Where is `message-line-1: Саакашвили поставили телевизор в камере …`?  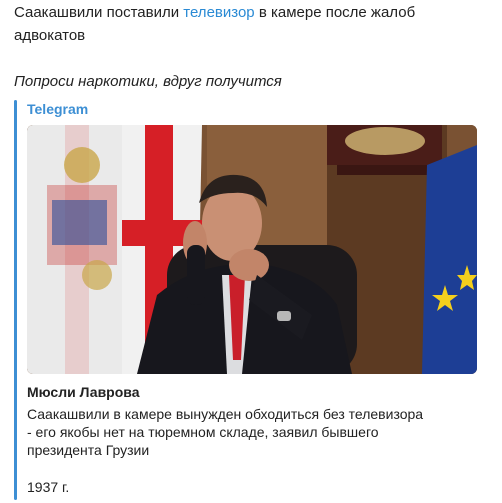 message-line-1: Саакашвили поставили телевизор в камере … is located at coordinates (214, 13).